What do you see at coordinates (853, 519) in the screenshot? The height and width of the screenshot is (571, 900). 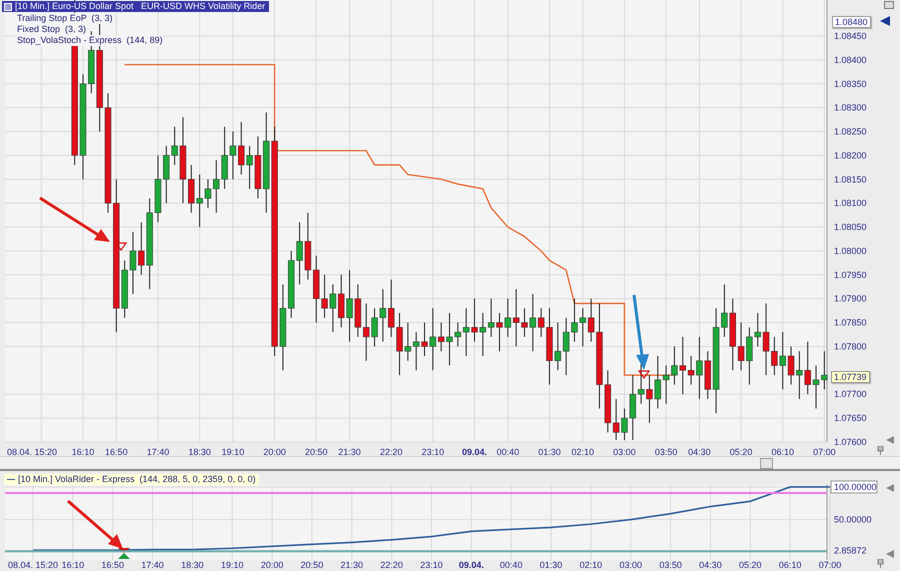 I see `value-axis-label: 50.00000` at bounding box center [853, 519].